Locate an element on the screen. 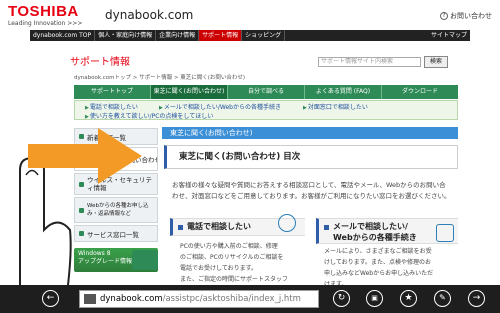 The image size is (500, 313). nav-item-dynabook-top: dynabook.com TOP is located at coordinates (63, 35).